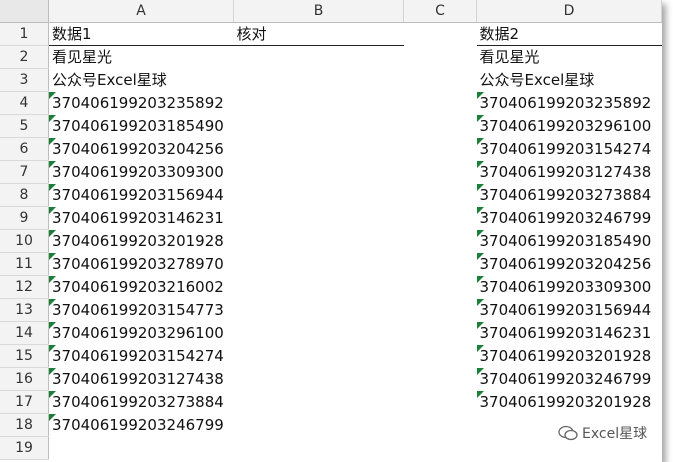 Image resolution: width=673 pixels, height=462 pixels. Describe the element at coordinates (569, 126) in the screenshot. I see `cell-d: 370406199203296100` at that location.